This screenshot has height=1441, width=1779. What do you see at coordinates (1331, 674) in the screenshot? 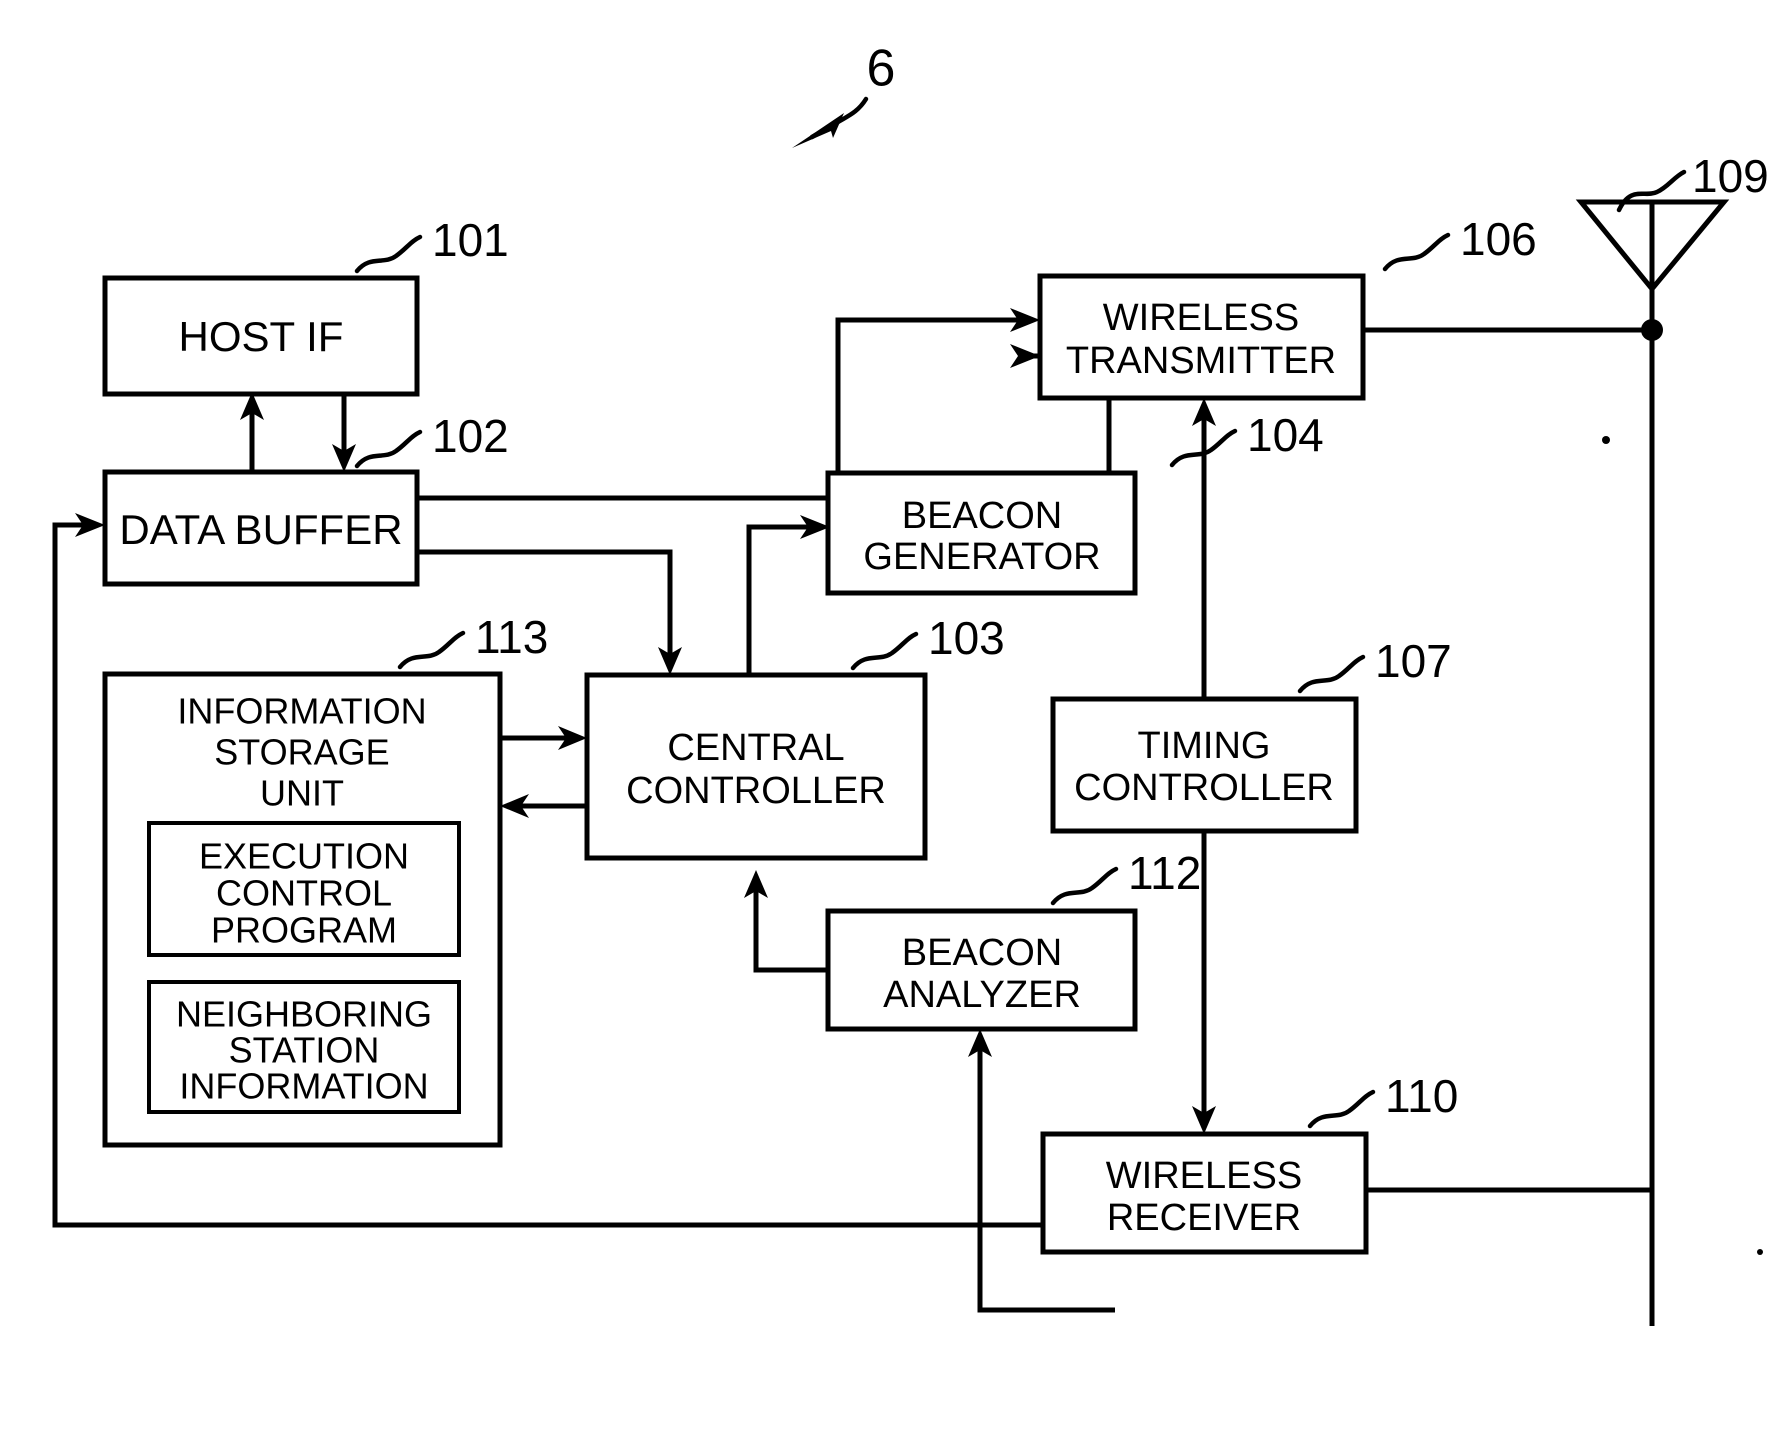
I see `ref-107-squiggle` at bounding box center [1331, 674].